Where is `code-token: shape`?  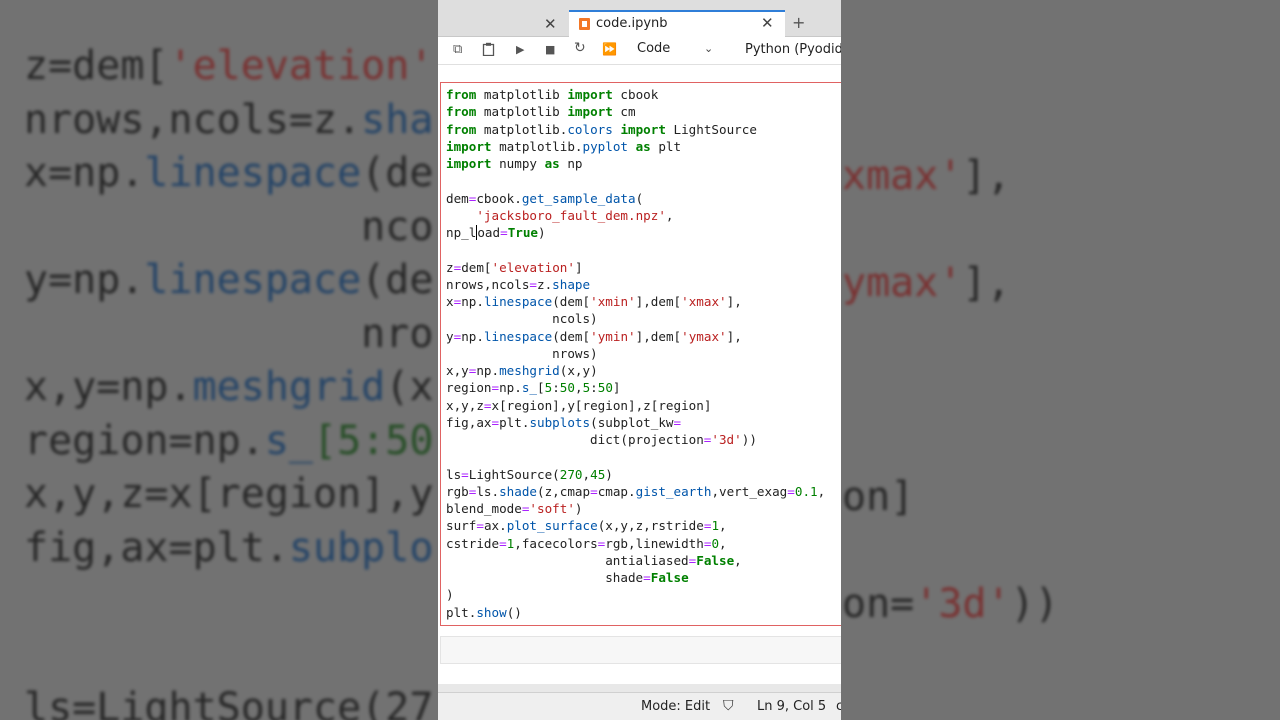 code-token: shape is located at coordinates (571, 284).